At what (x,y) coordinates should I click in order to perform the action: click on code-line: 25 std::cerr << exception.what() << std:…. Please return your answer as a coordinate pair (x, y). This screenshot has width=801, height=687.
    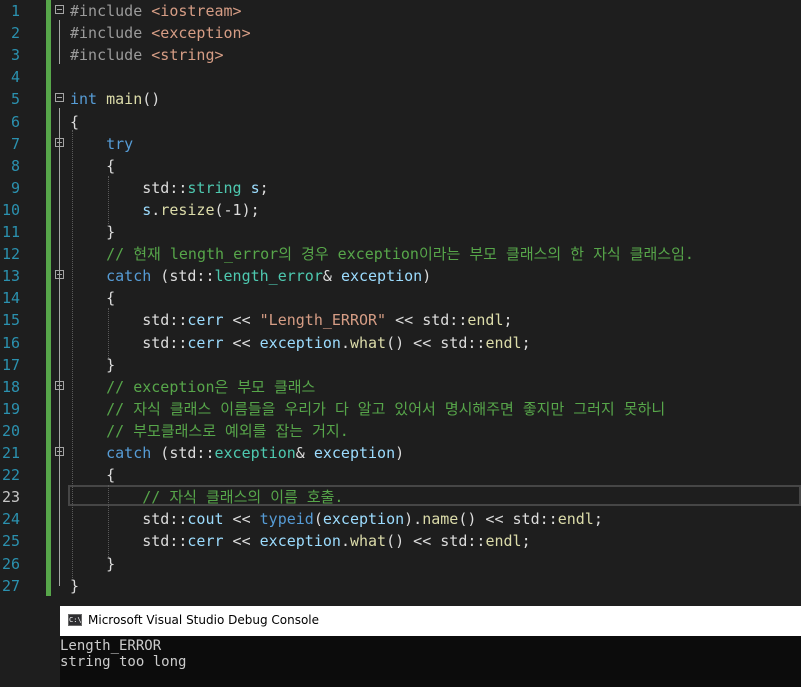
    Looking at the image, I should click on (400, 541).